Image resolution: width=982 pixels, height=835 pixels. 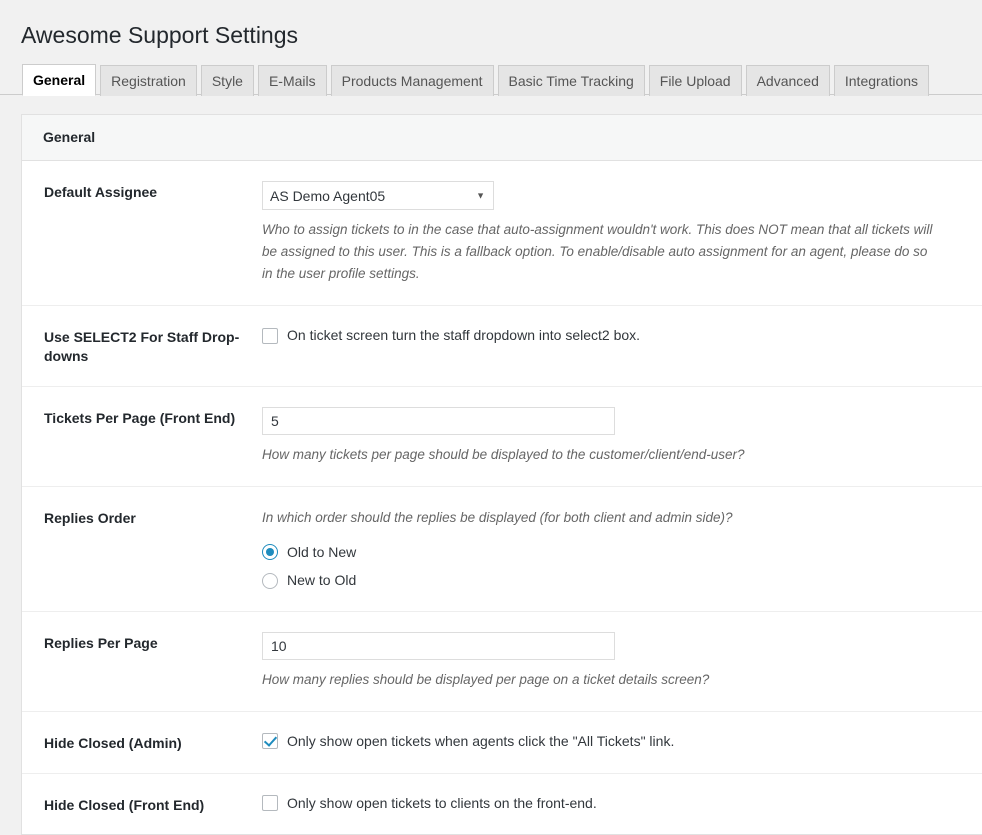 I want to click on hide-closed-admin-checkbox, so click(x=270, y=741).